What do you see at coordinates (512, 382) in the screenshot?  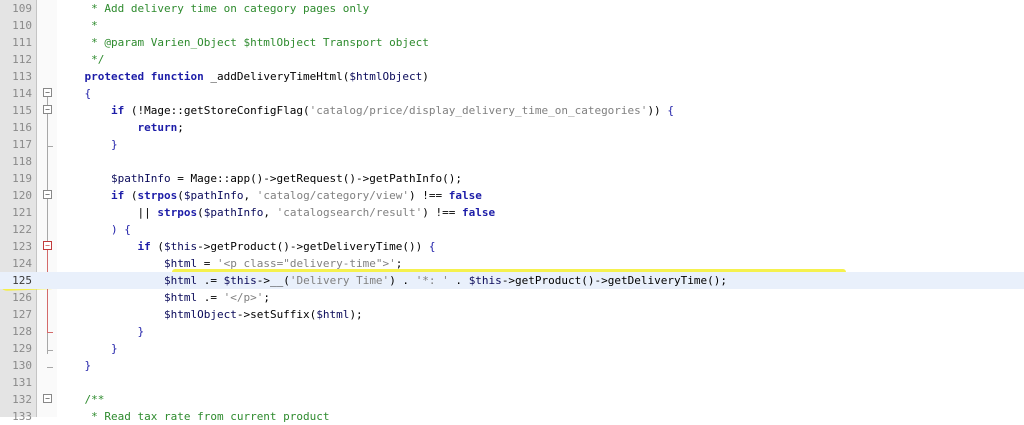 I see `code-line: 131` at bounding box center [512, 382].